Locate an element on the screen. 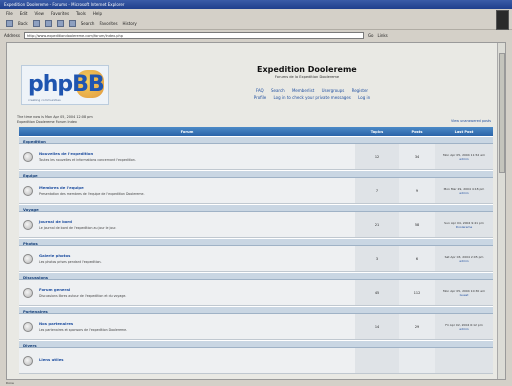 This screenshot has height=386, width=512. status-bar: Done is located at coordinates (256, 383).